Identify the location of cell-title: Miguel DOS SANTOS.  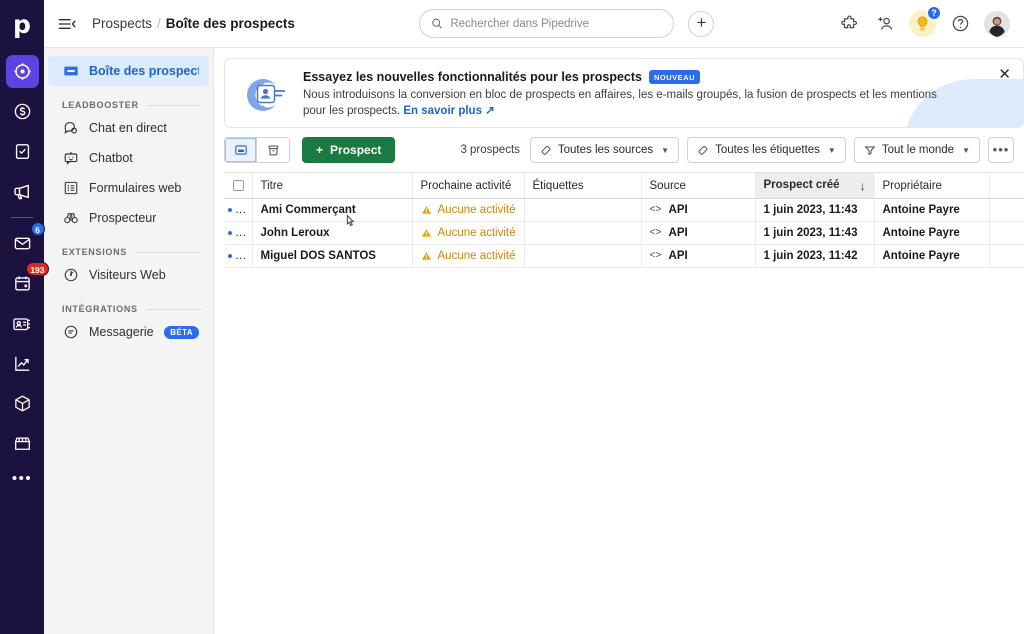
(332, 256).